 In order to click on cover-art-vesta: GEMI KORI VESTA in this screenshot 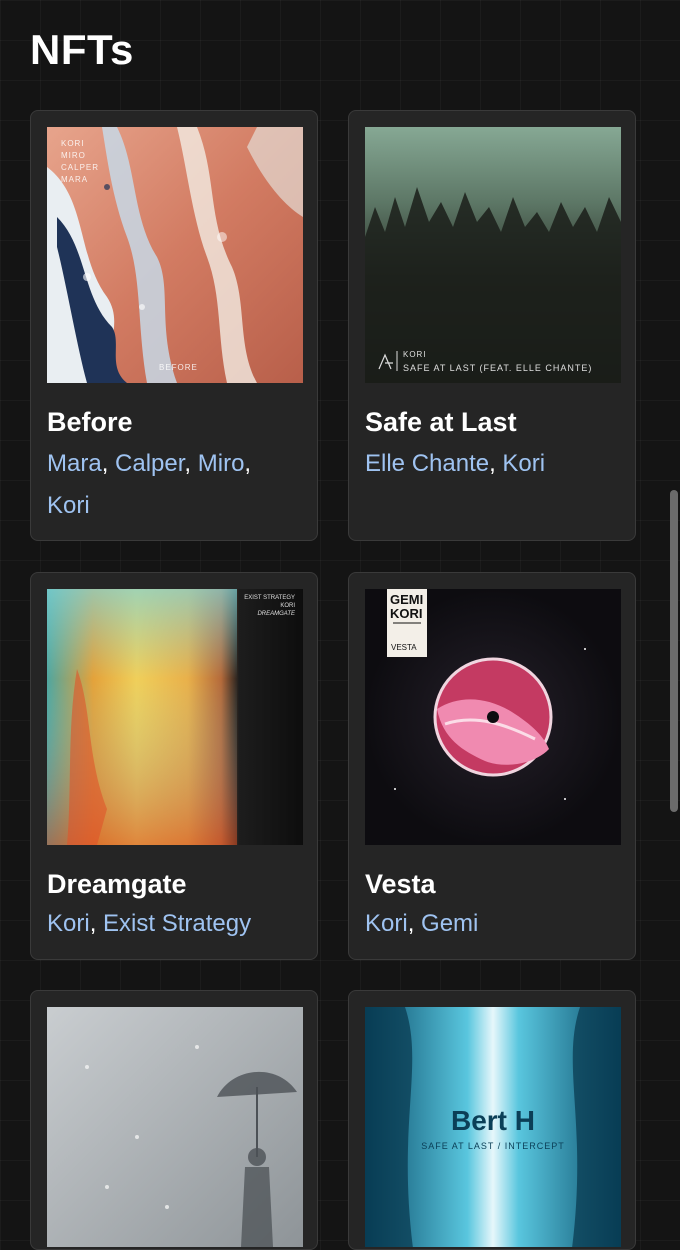, I will do `click(493, 717)`.